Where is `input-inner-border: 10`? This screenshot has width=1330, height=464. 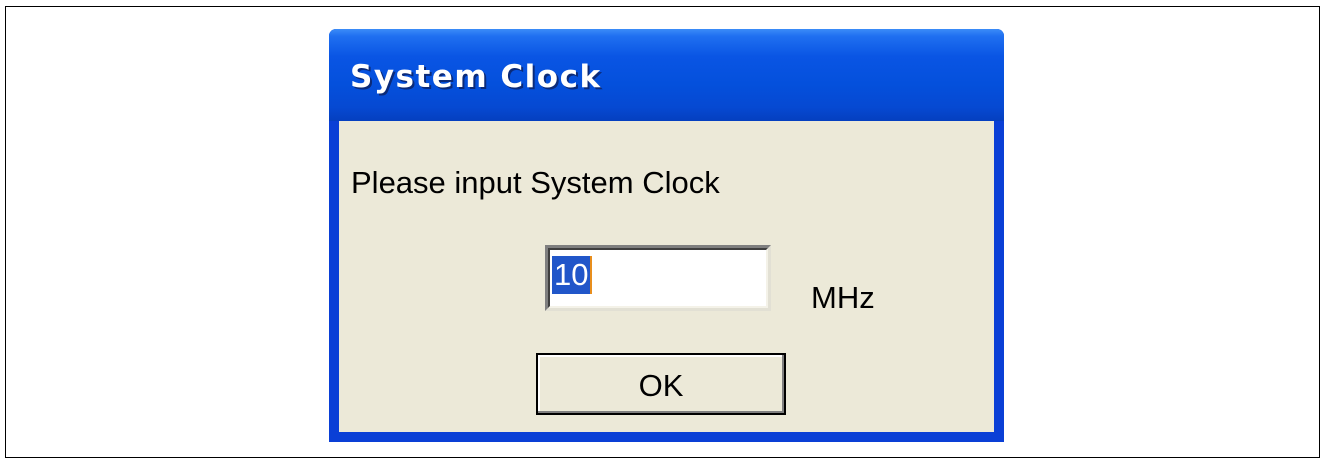
input-inner-border: 10 is located at coordinates (658, 278).